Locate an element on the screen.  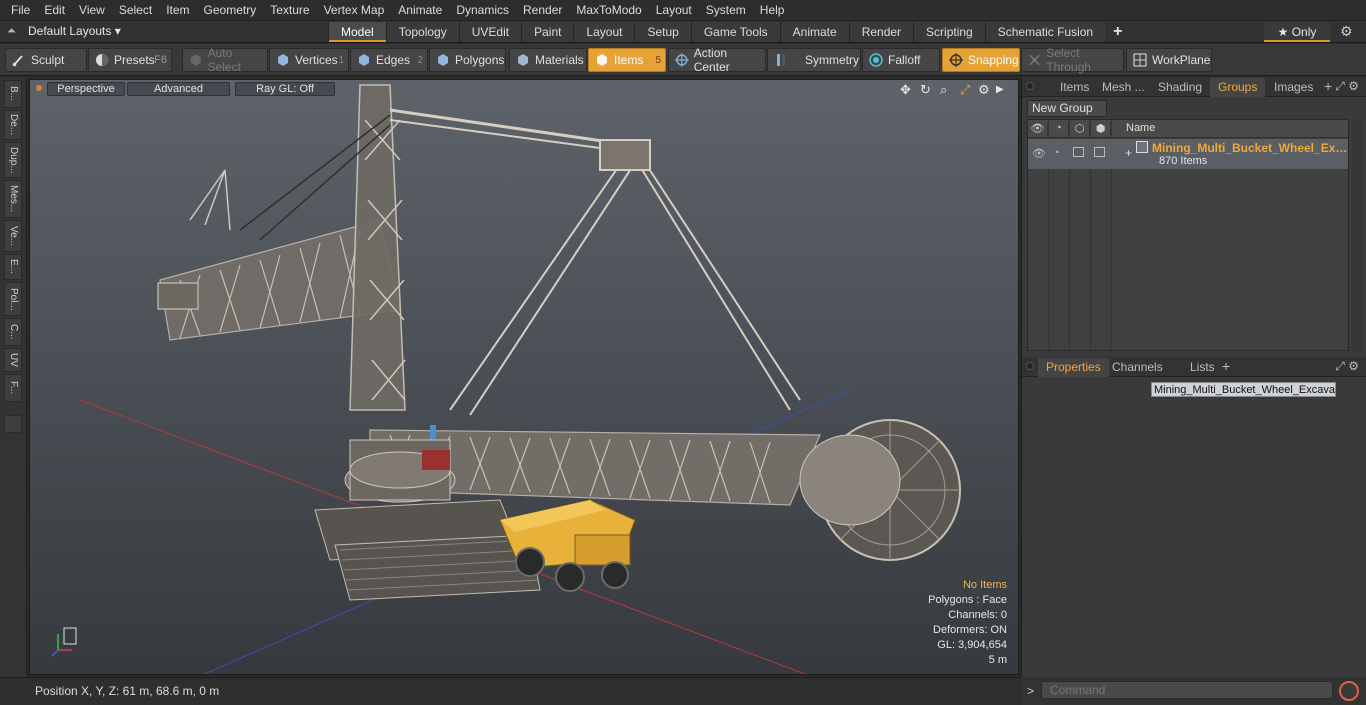
tab-uvedit: UVEdit is located at coordinates (490, 32).